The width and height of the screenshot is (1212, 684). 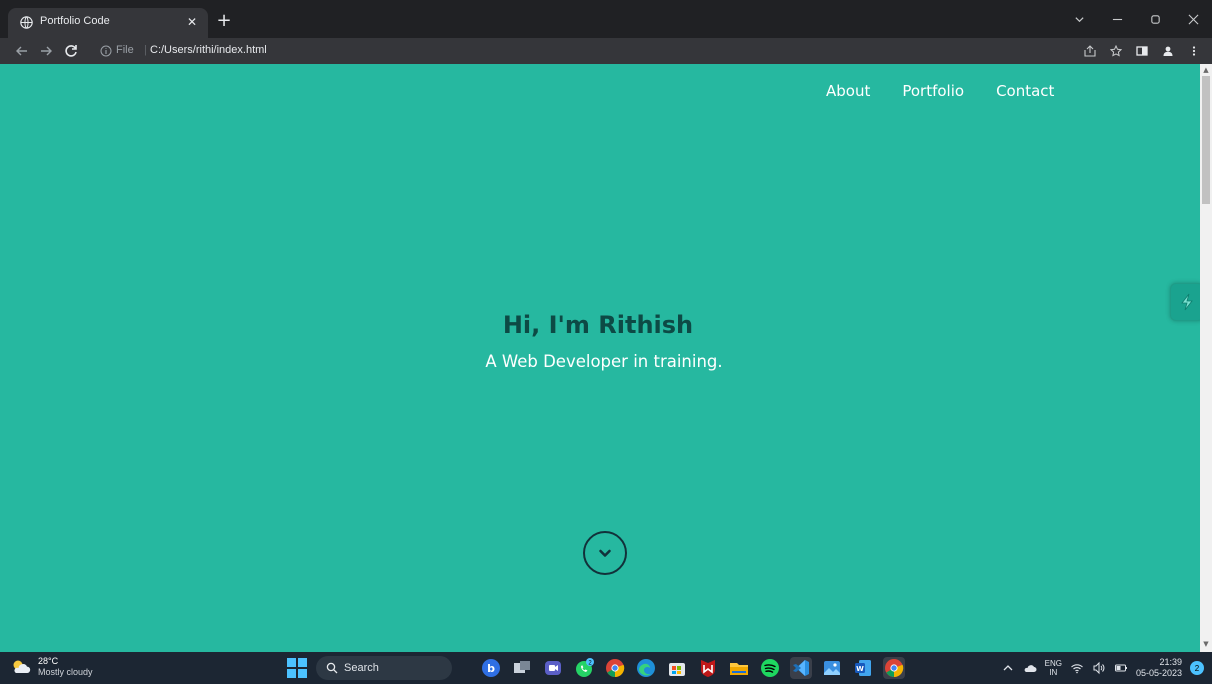 What do you see at coordinates (848, 91) in the screenshot?
I see `nav-link-about: About` at bounding box center [848, 91].